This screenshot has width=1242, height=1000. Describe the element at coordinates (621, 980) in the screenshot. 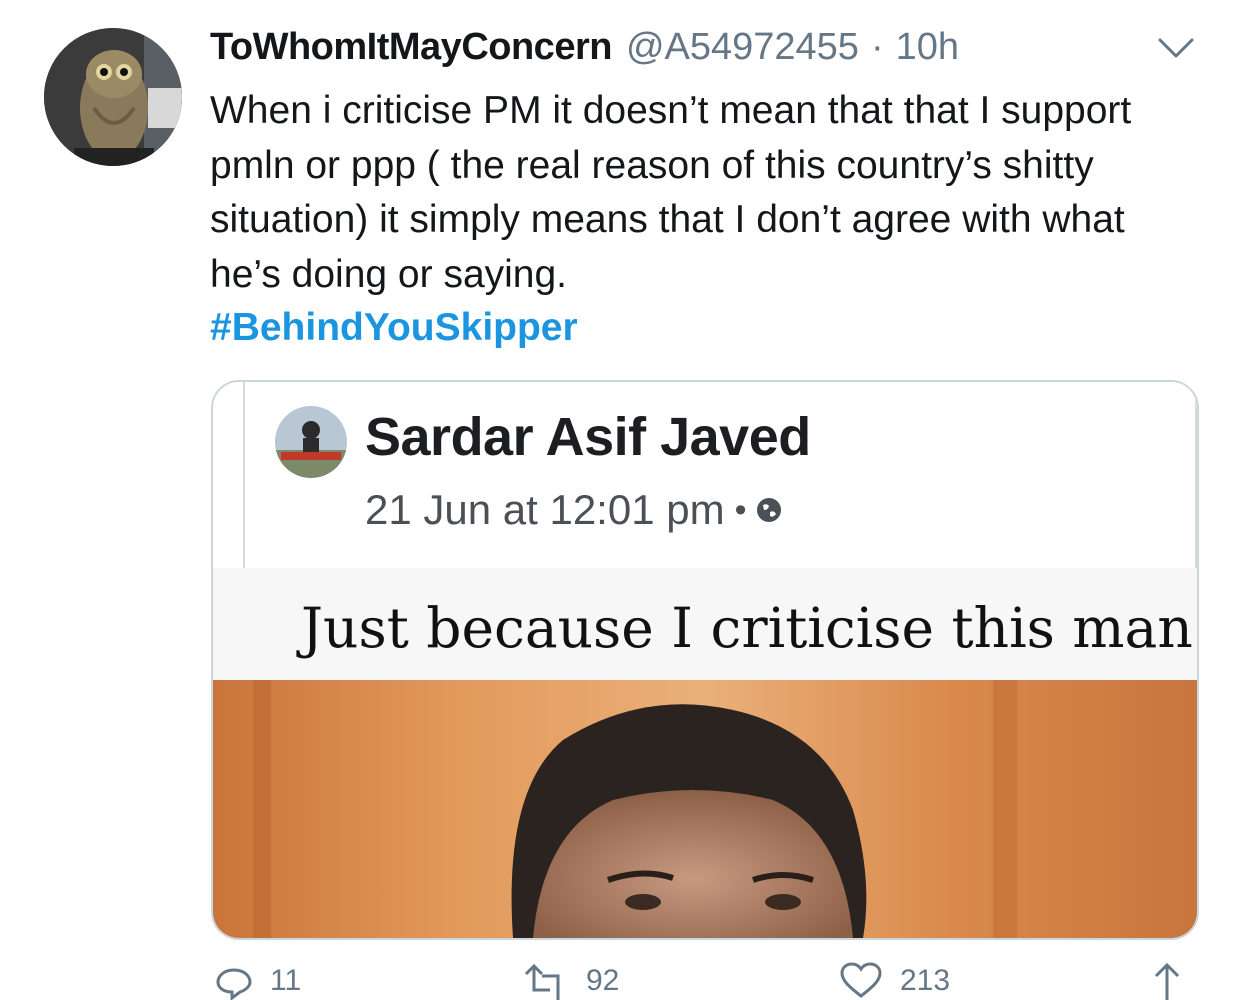

I see `tweet-actions: 11 92 213` at that location.